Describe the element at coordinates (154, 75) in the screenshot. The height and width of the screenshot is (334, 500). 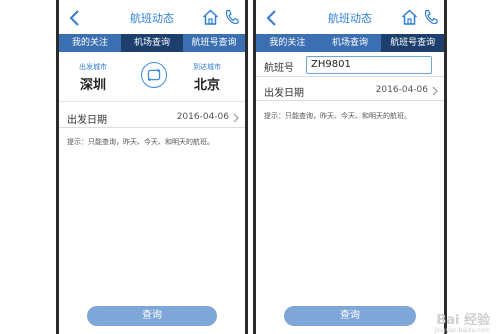
I see `swap-cities-icon` at that location.